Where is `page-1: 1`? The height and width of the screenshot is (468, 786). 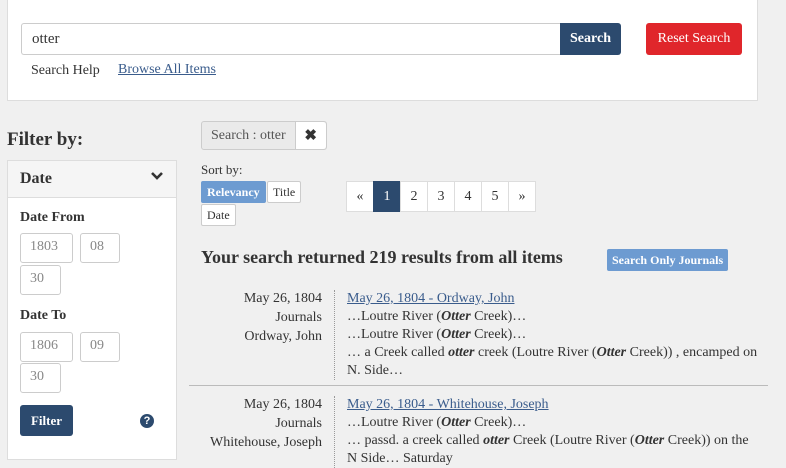 page-1: 1 is located at coordinates (387, 196).